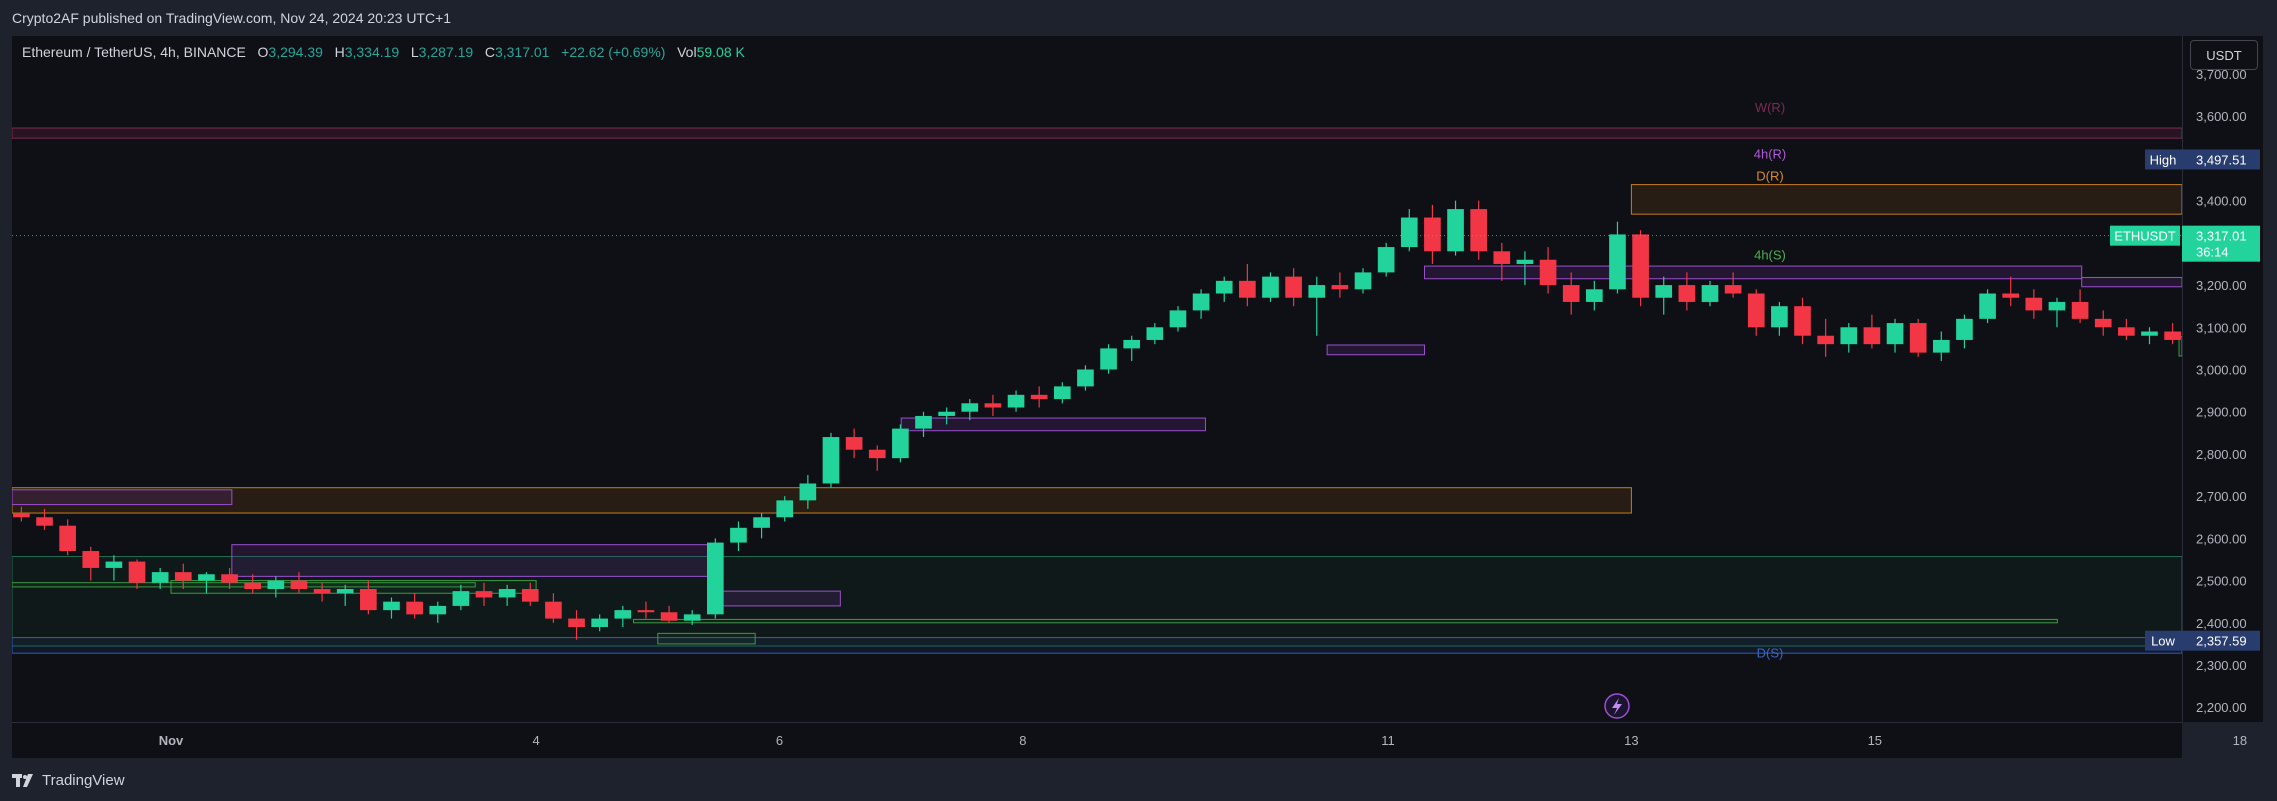  What do you see at coordinates (134, 52) in the screenshot?
I see `symbol-title: Ethereum / TetherUS, 4h, BINANCE` at bounding box center [134, 52].